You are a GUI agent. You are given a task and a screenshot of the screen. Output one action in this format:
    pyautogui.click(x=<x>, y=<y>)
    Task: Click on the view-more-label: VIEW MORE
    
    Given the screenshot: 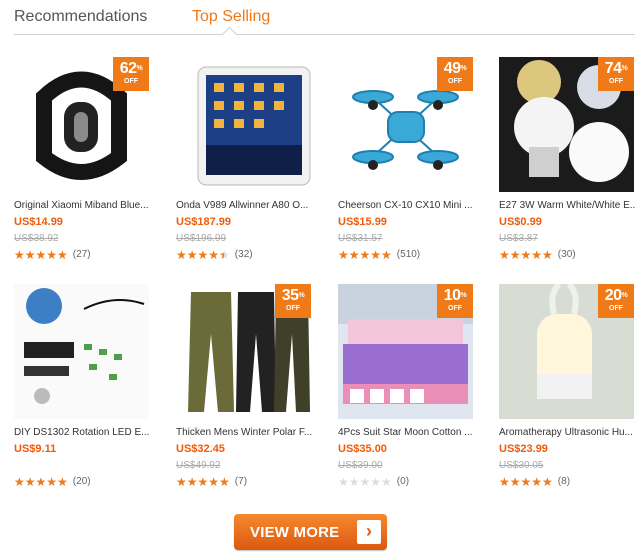 What is the action you would take?
    pyautogui.click(x=295, y=532)
    